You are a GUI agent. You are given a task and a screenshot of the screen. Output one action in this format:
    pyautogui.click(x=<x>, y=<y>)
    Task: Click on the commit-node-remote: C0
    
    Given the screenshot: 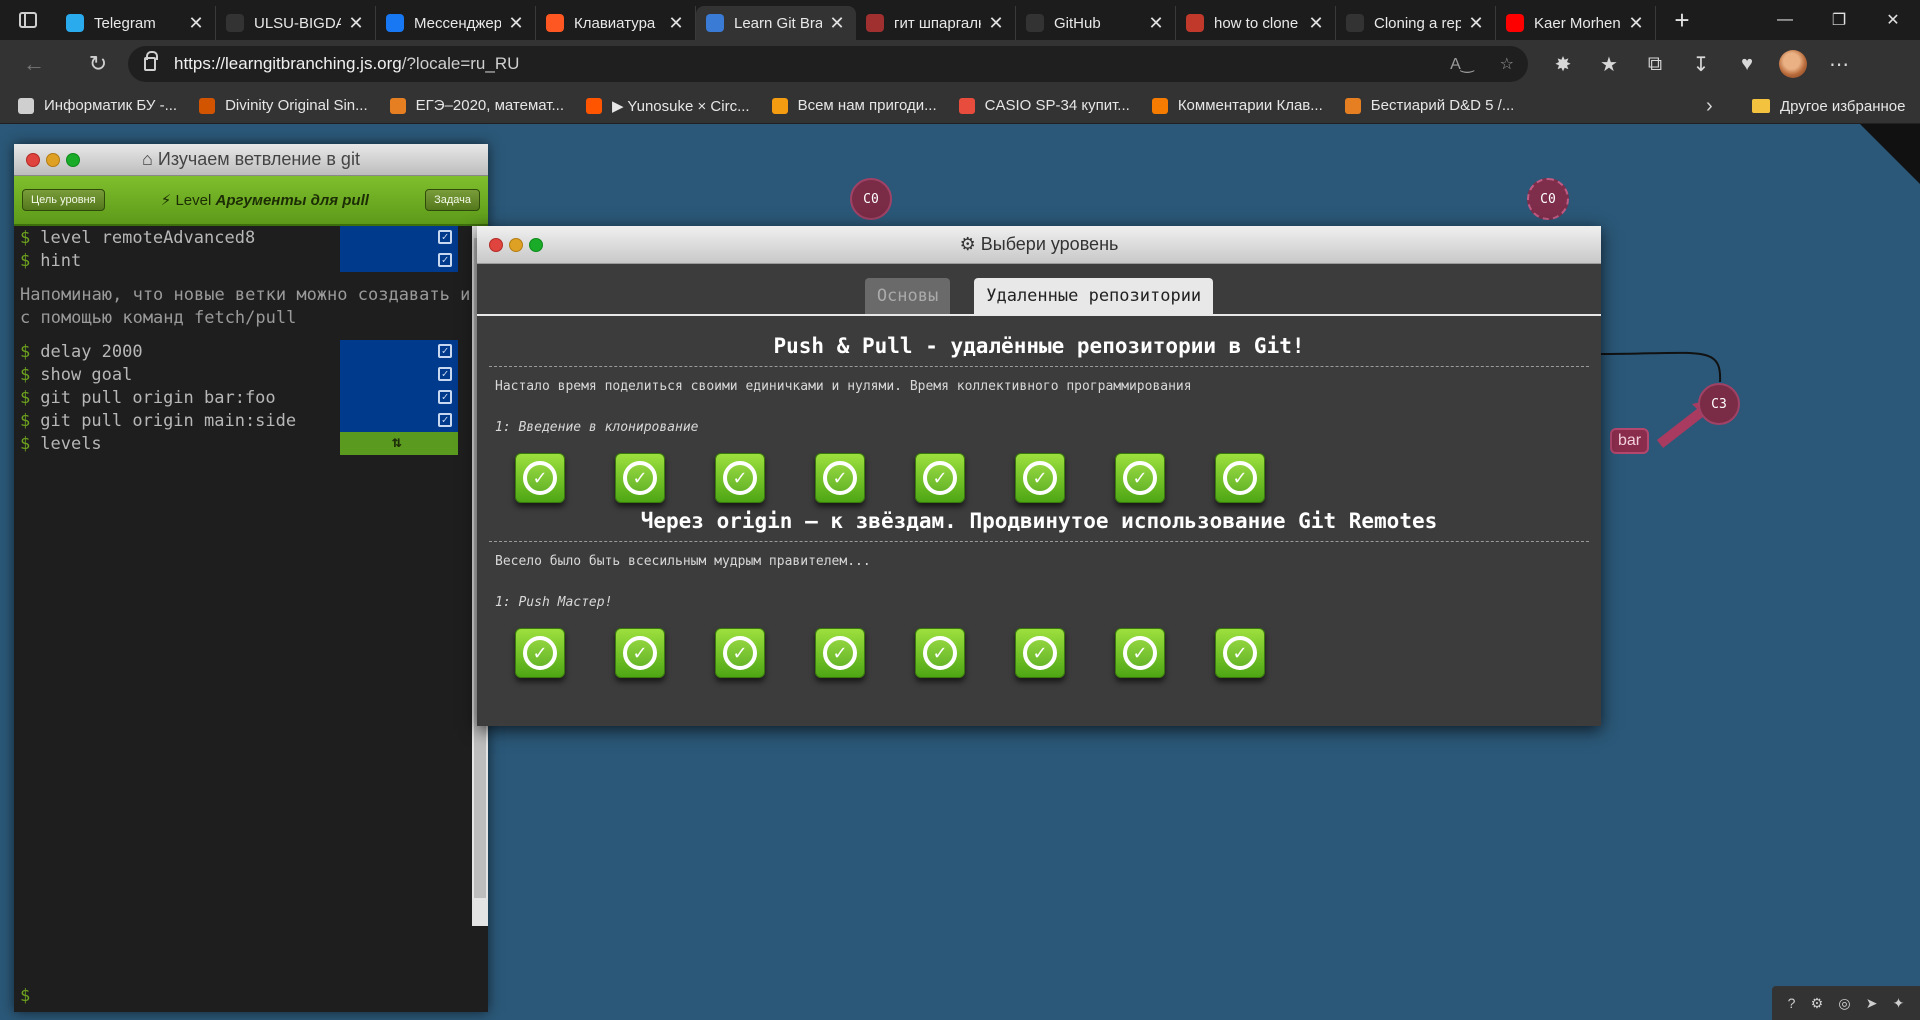 What is the action you would take?
    pyautogui.click(x=1548, y=199)
    